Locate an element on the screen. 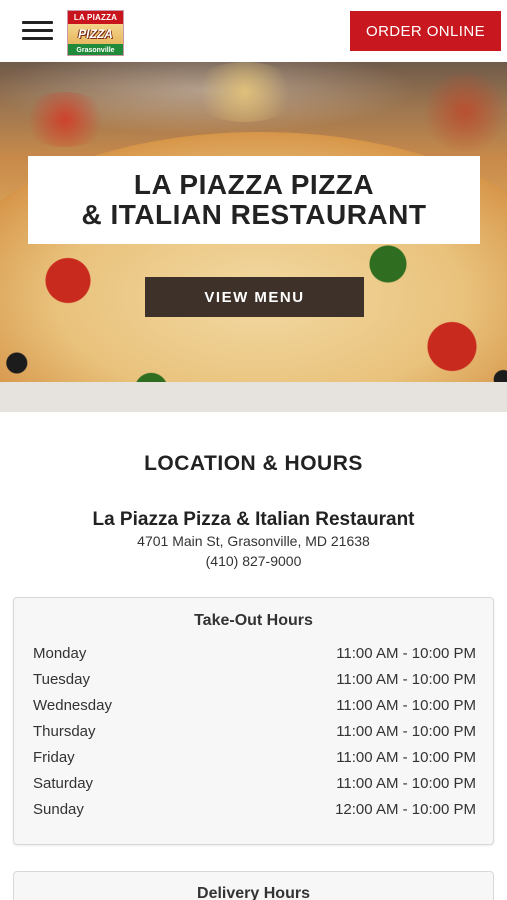 This screenshot has height=900, width=507. hours-row: Thursday 11:00 AM - 10:00 PM is located at coordinates (254, 734).